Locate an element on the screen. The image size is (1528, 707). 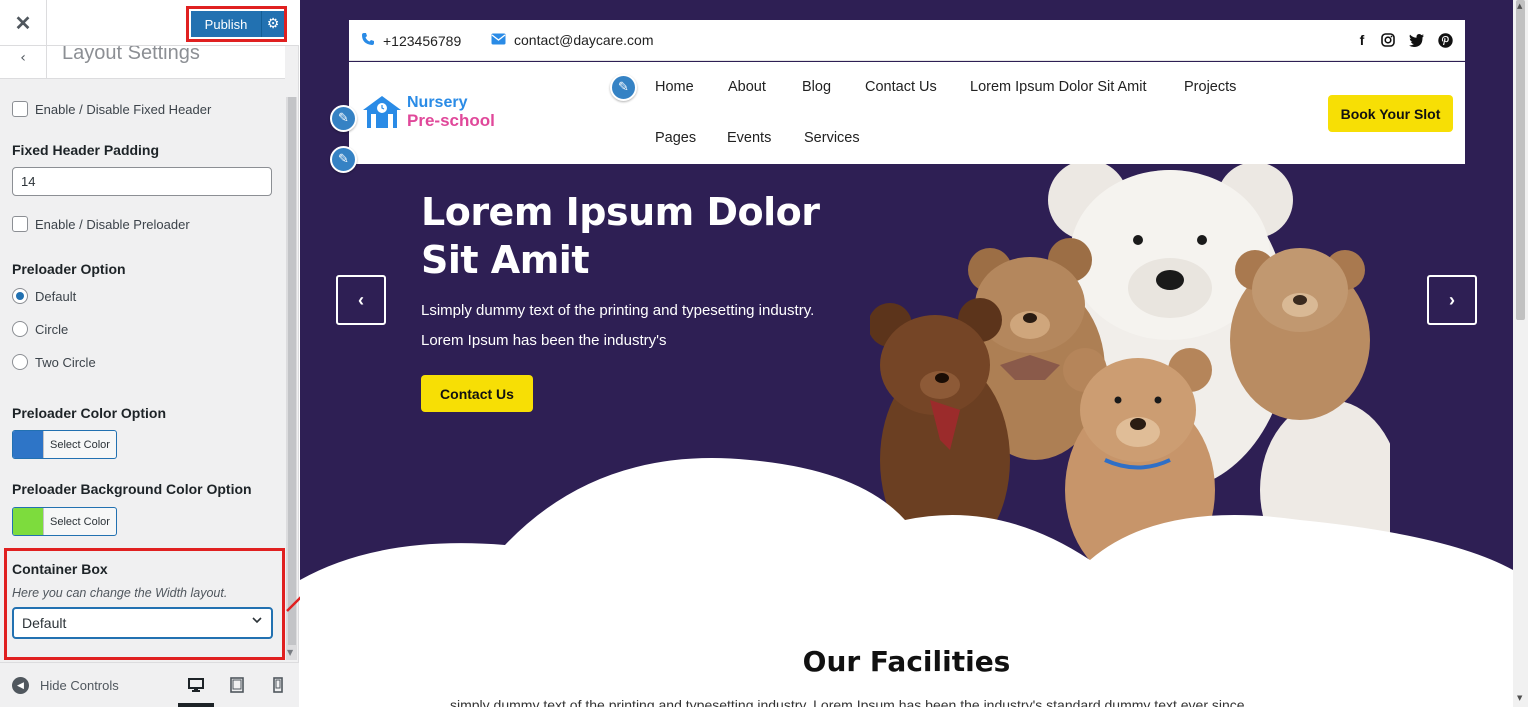
scroll-up-icon: ▲ is located at coordinates (1519, 6).